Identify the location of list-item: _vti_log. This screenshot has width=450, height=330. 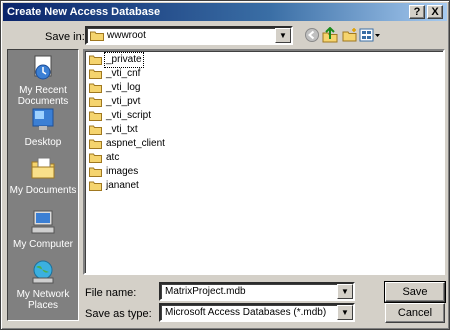
(115, 88).